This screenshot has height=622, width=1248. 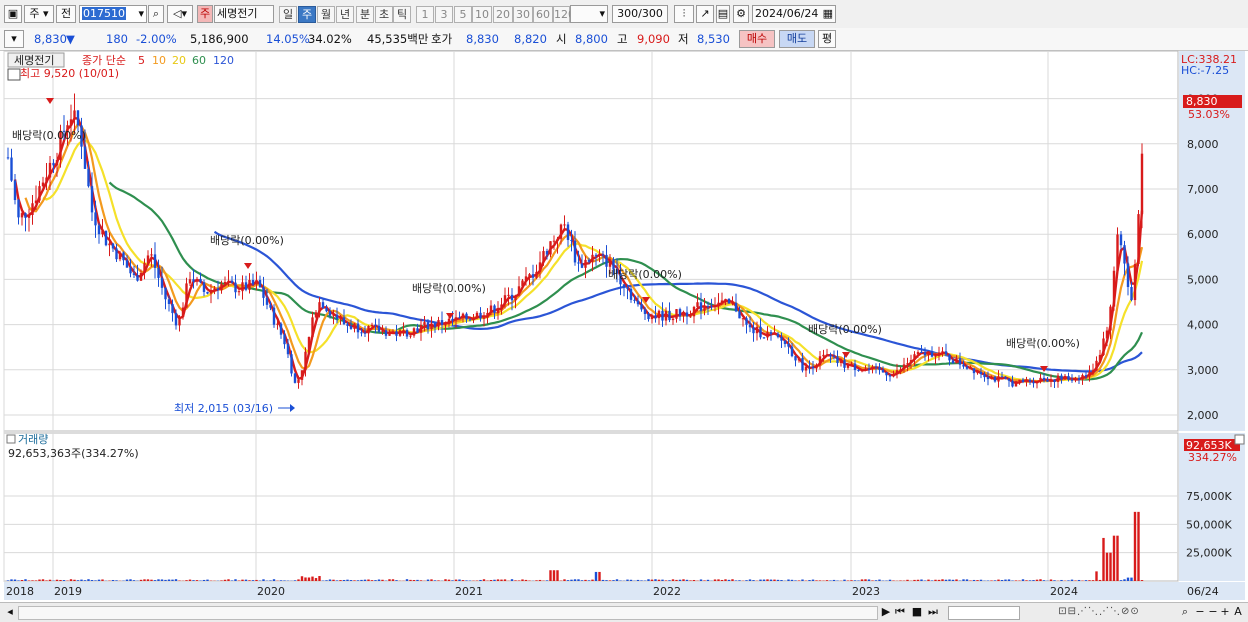 I want to click on count-preset-3: 10, so click(x=482, y=14).